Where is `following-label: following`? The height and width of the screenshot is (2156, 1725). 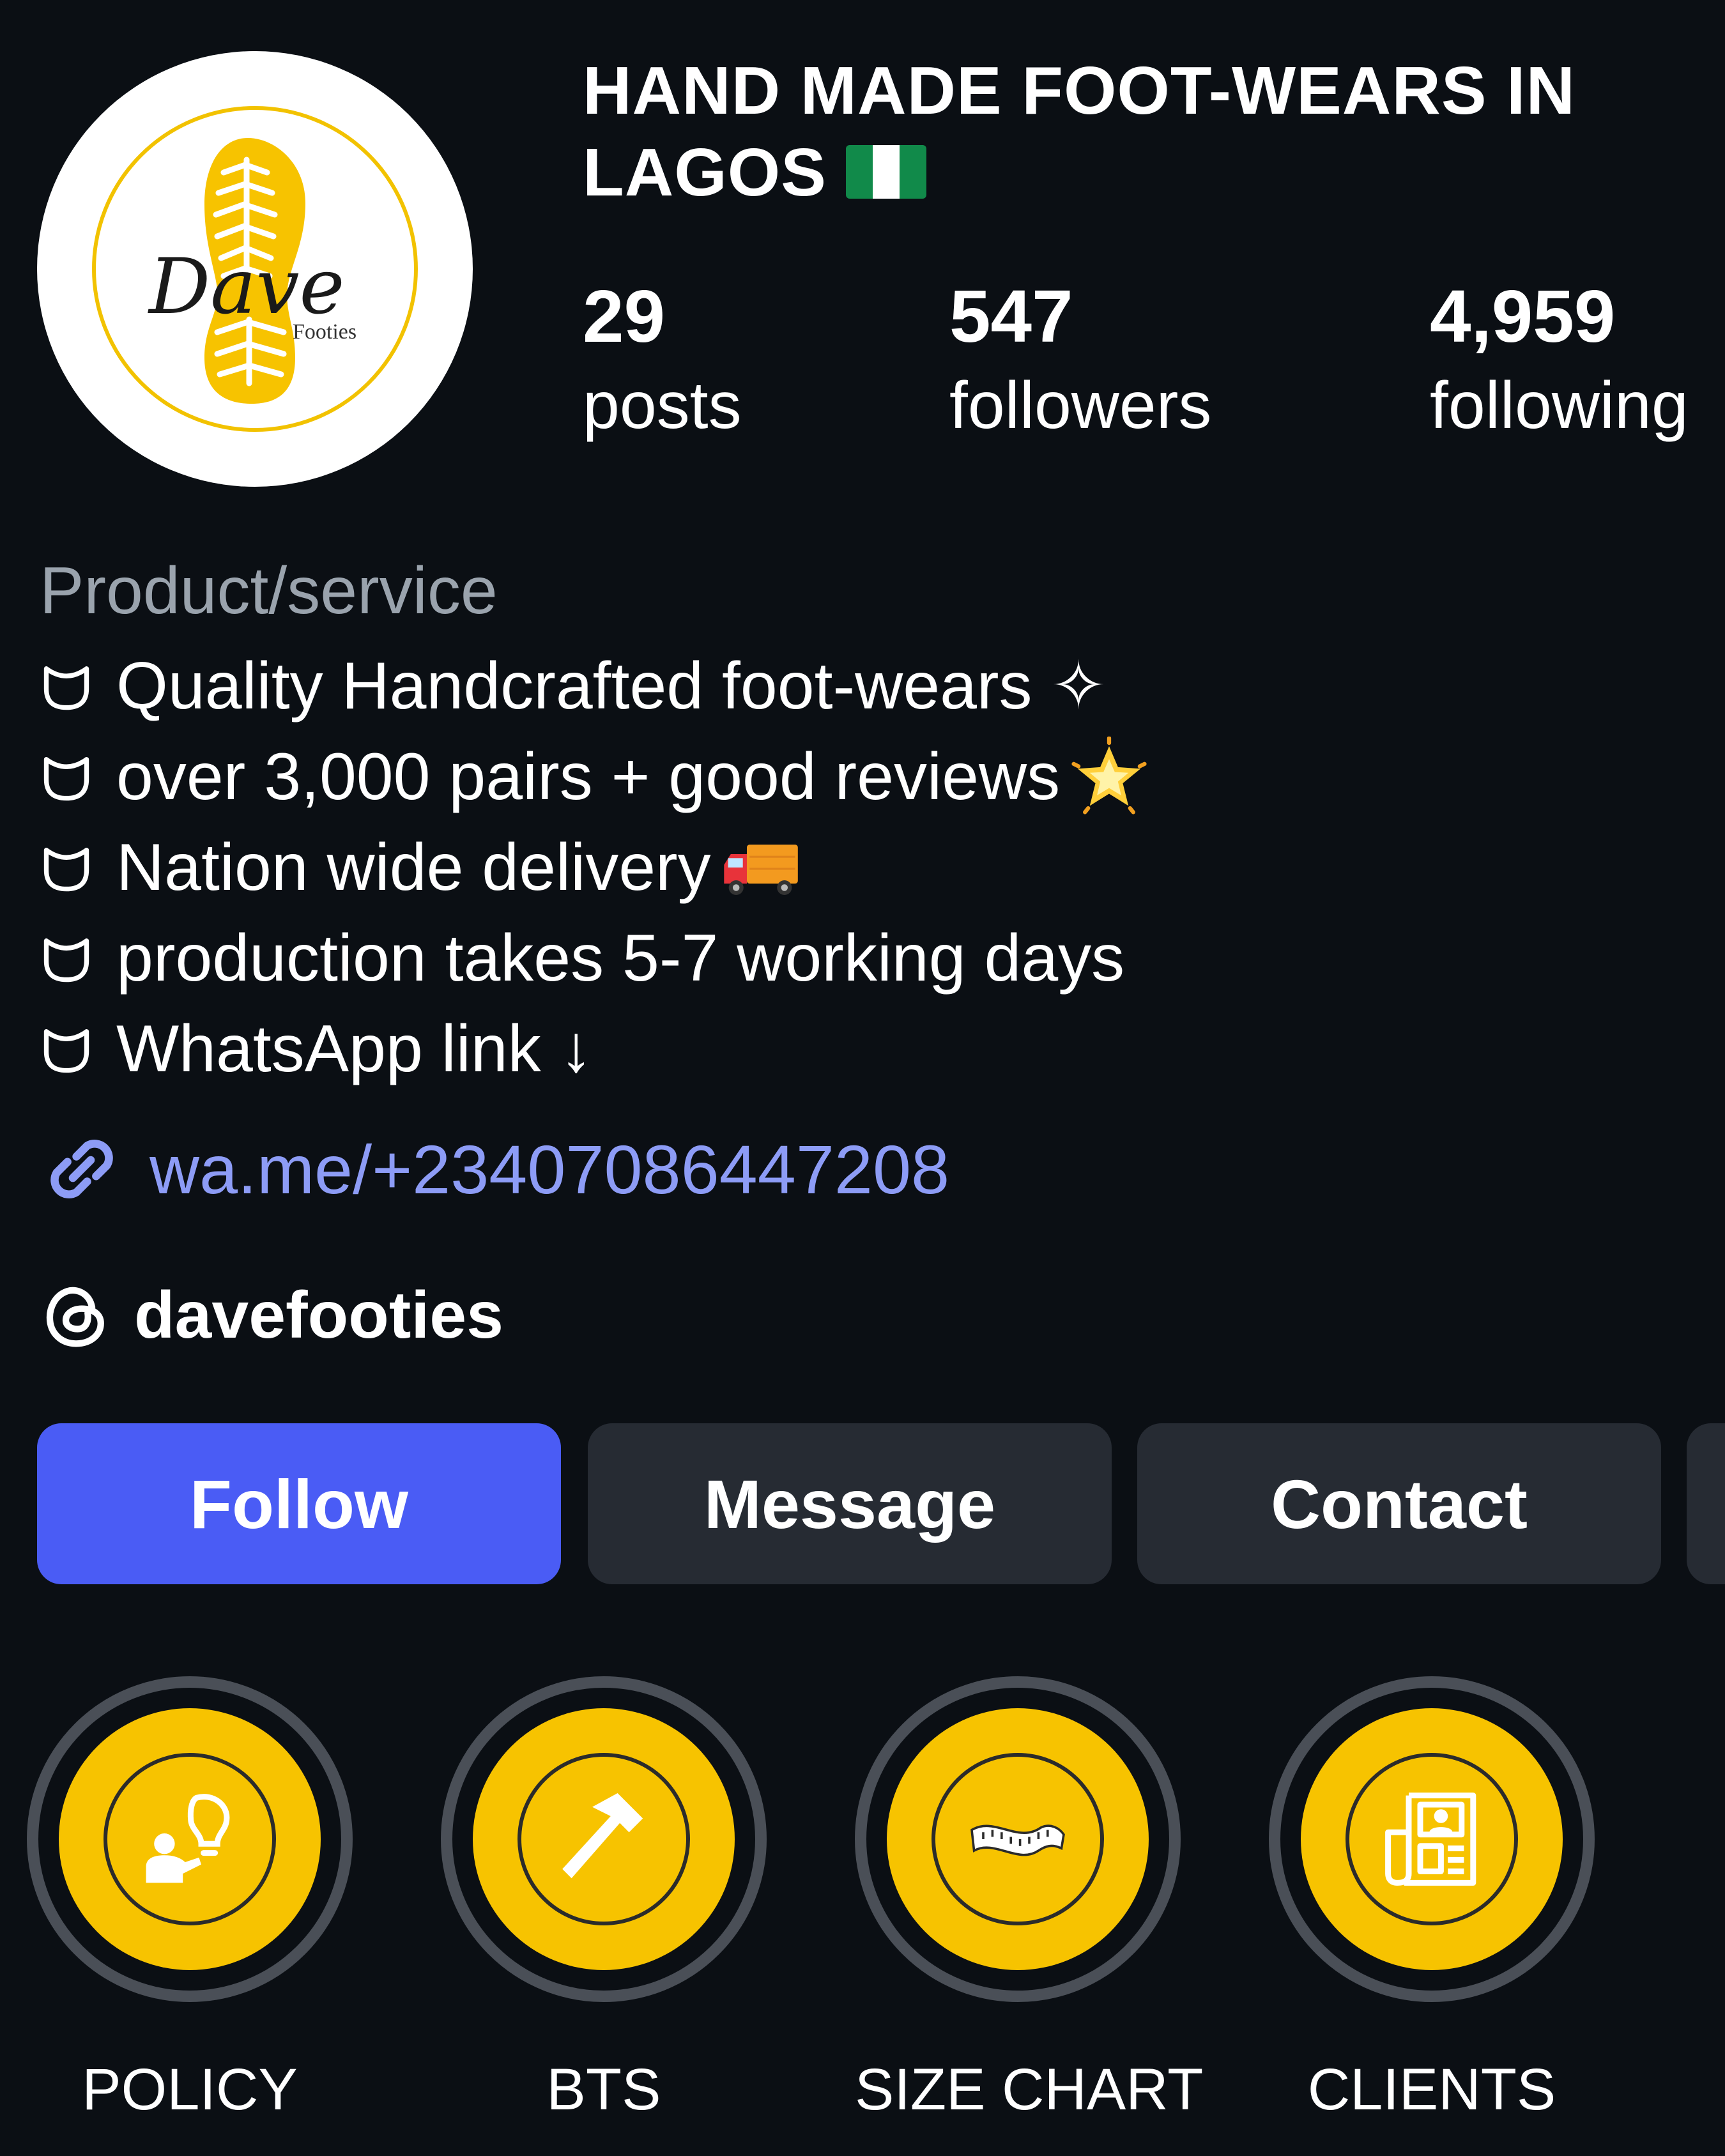
following-label: following is located at coordinates (1559, 406).